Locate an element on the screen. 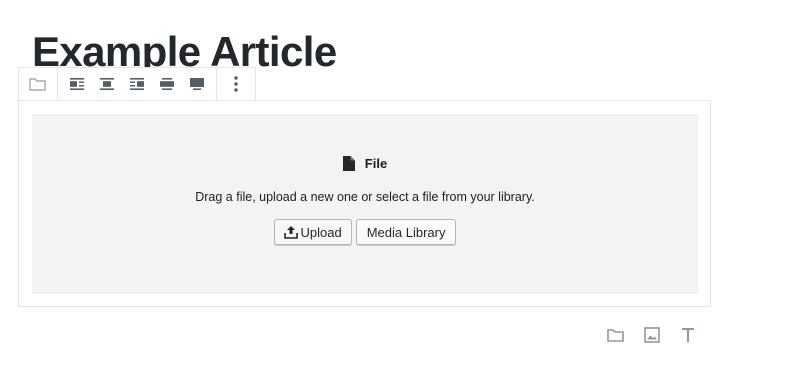 This screenshot has width=787, height=390. upload-button: Upload is located at coordinates (312, 232).